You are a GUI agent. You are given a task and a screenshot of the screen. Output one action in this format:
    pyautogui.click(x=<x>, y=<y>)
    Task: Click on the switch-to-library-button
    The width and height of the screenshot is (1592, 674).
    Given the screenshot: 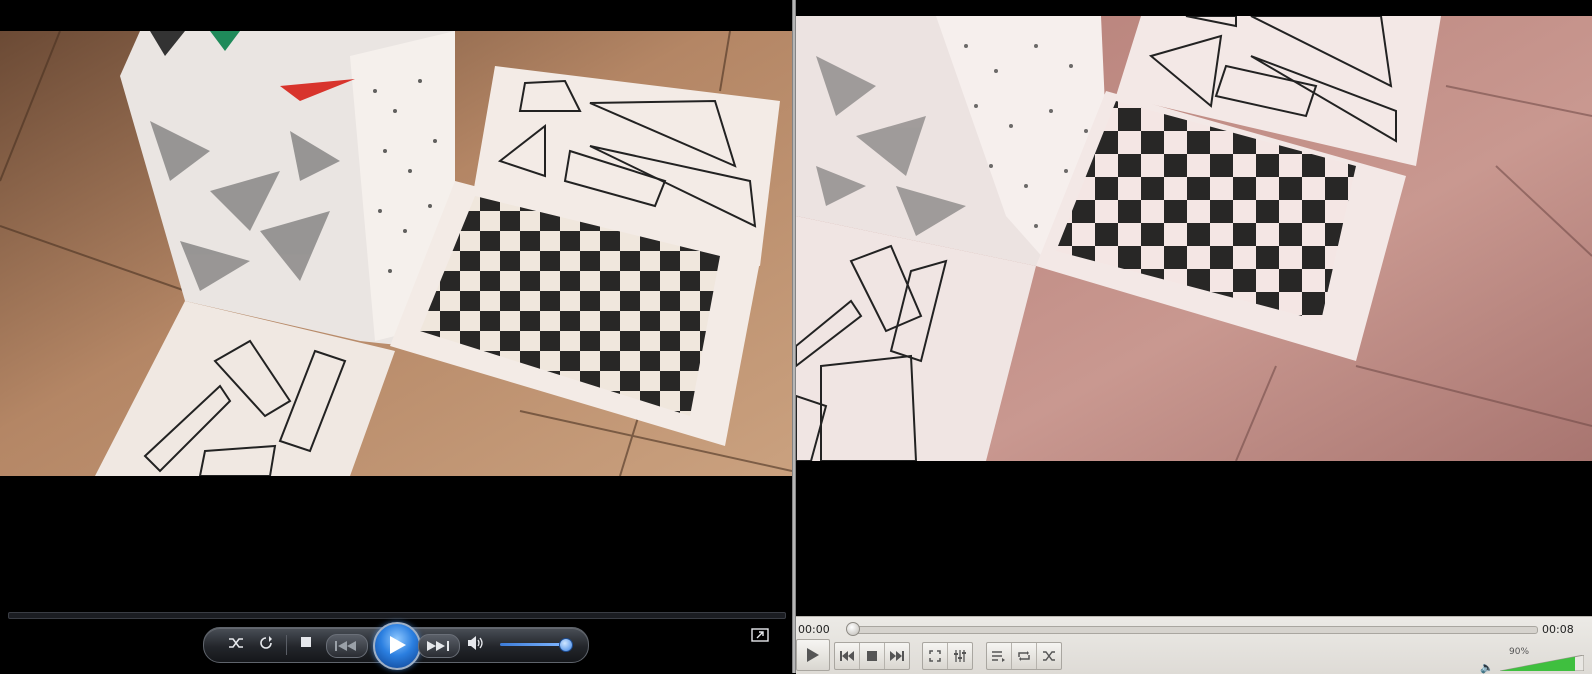 What is the action you would take?
    pyautogui.click(x=761, y=636)
    